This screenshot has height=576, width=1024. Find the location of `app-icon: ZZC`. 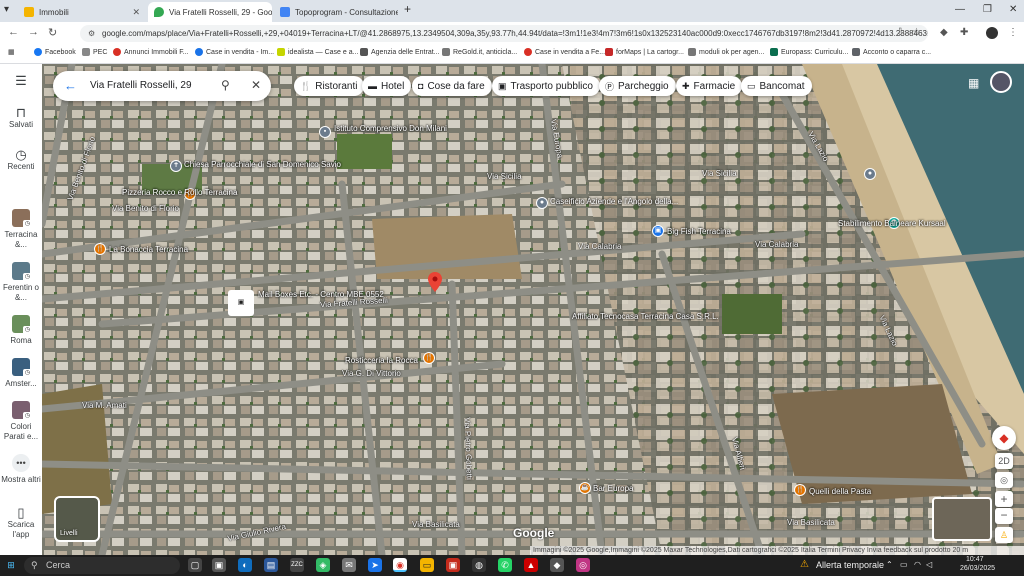

app-icon: ZZC is located at coordinates (297, 565).